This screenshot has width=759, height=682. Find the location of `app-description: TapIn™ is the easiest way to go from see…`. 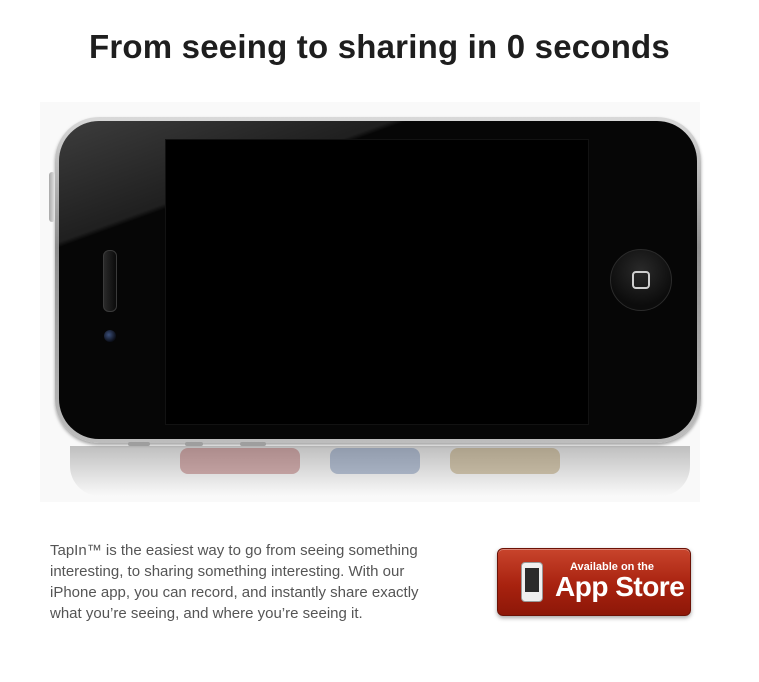

app-description: TapIn™ is the easiest way to go from see… is located at coordinates (234, 582).